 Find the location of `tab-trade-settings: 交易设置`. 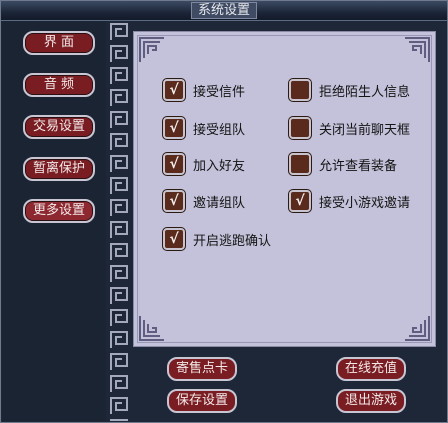

tab-trade-settings: 交易设置 is located at coordinates (59, 127).